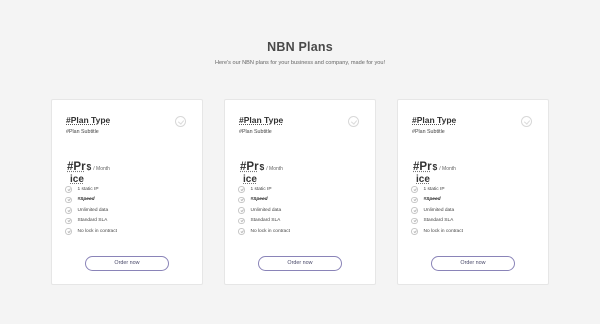 Image resolution: width=600 pixels, height=324 pixels. I want to click on page-title: NBN Plans, so click(300, 47).